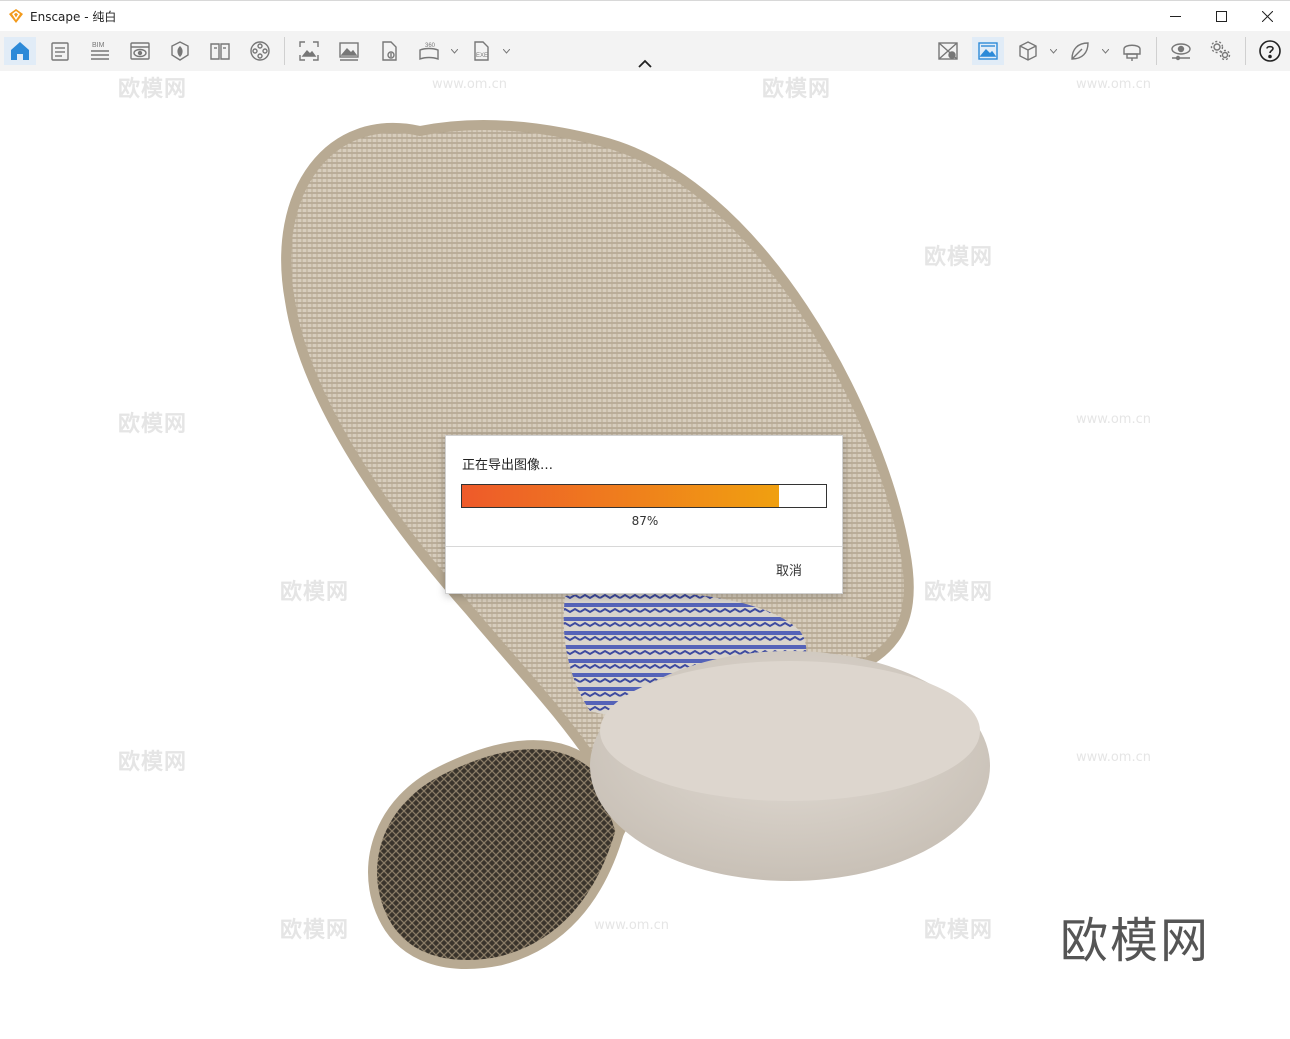 The height and width of the screenshot is (1039, 1290). I want to click on eye-slider-icon, so click(1181, 52).